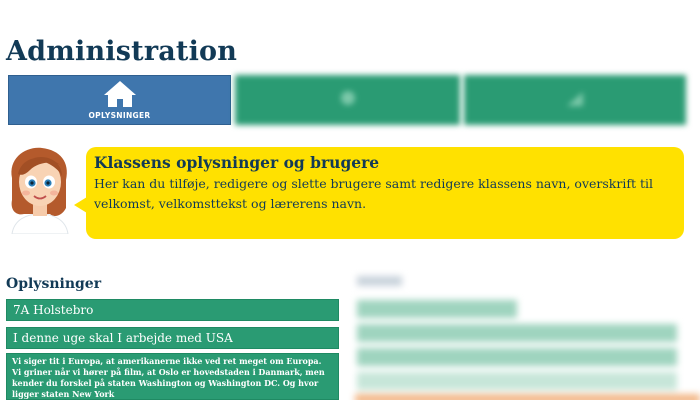 The image size is (700, 400). What do you see at coordinates (172, 338) in the screenshot?
I see `headline-field: I denne uge skal I arbejde med USA` at bounding box center [172, 338].